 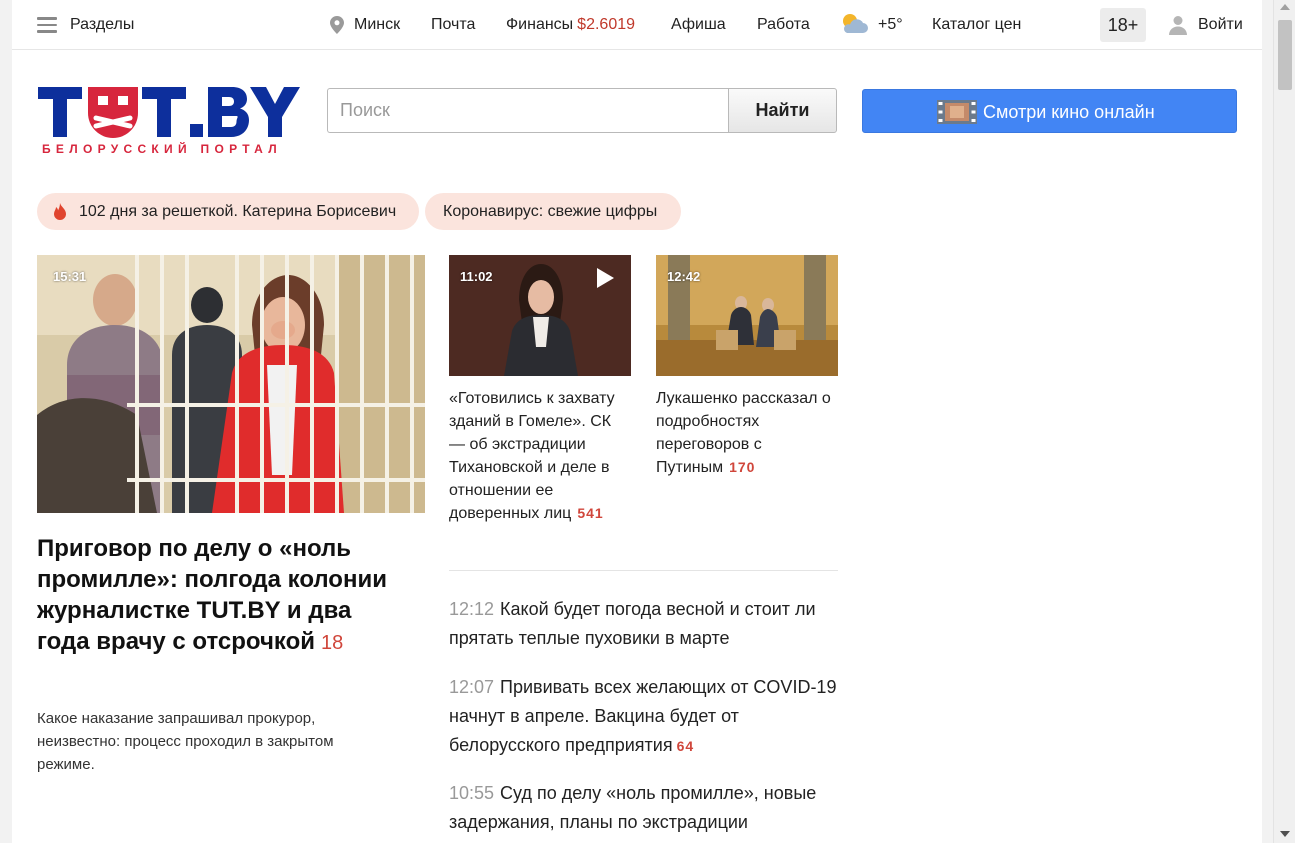 What do you see at coordinates (1285, 7) in the screenshot?
I see `scroll-up-arrow` at bounding box center [1285, 7].